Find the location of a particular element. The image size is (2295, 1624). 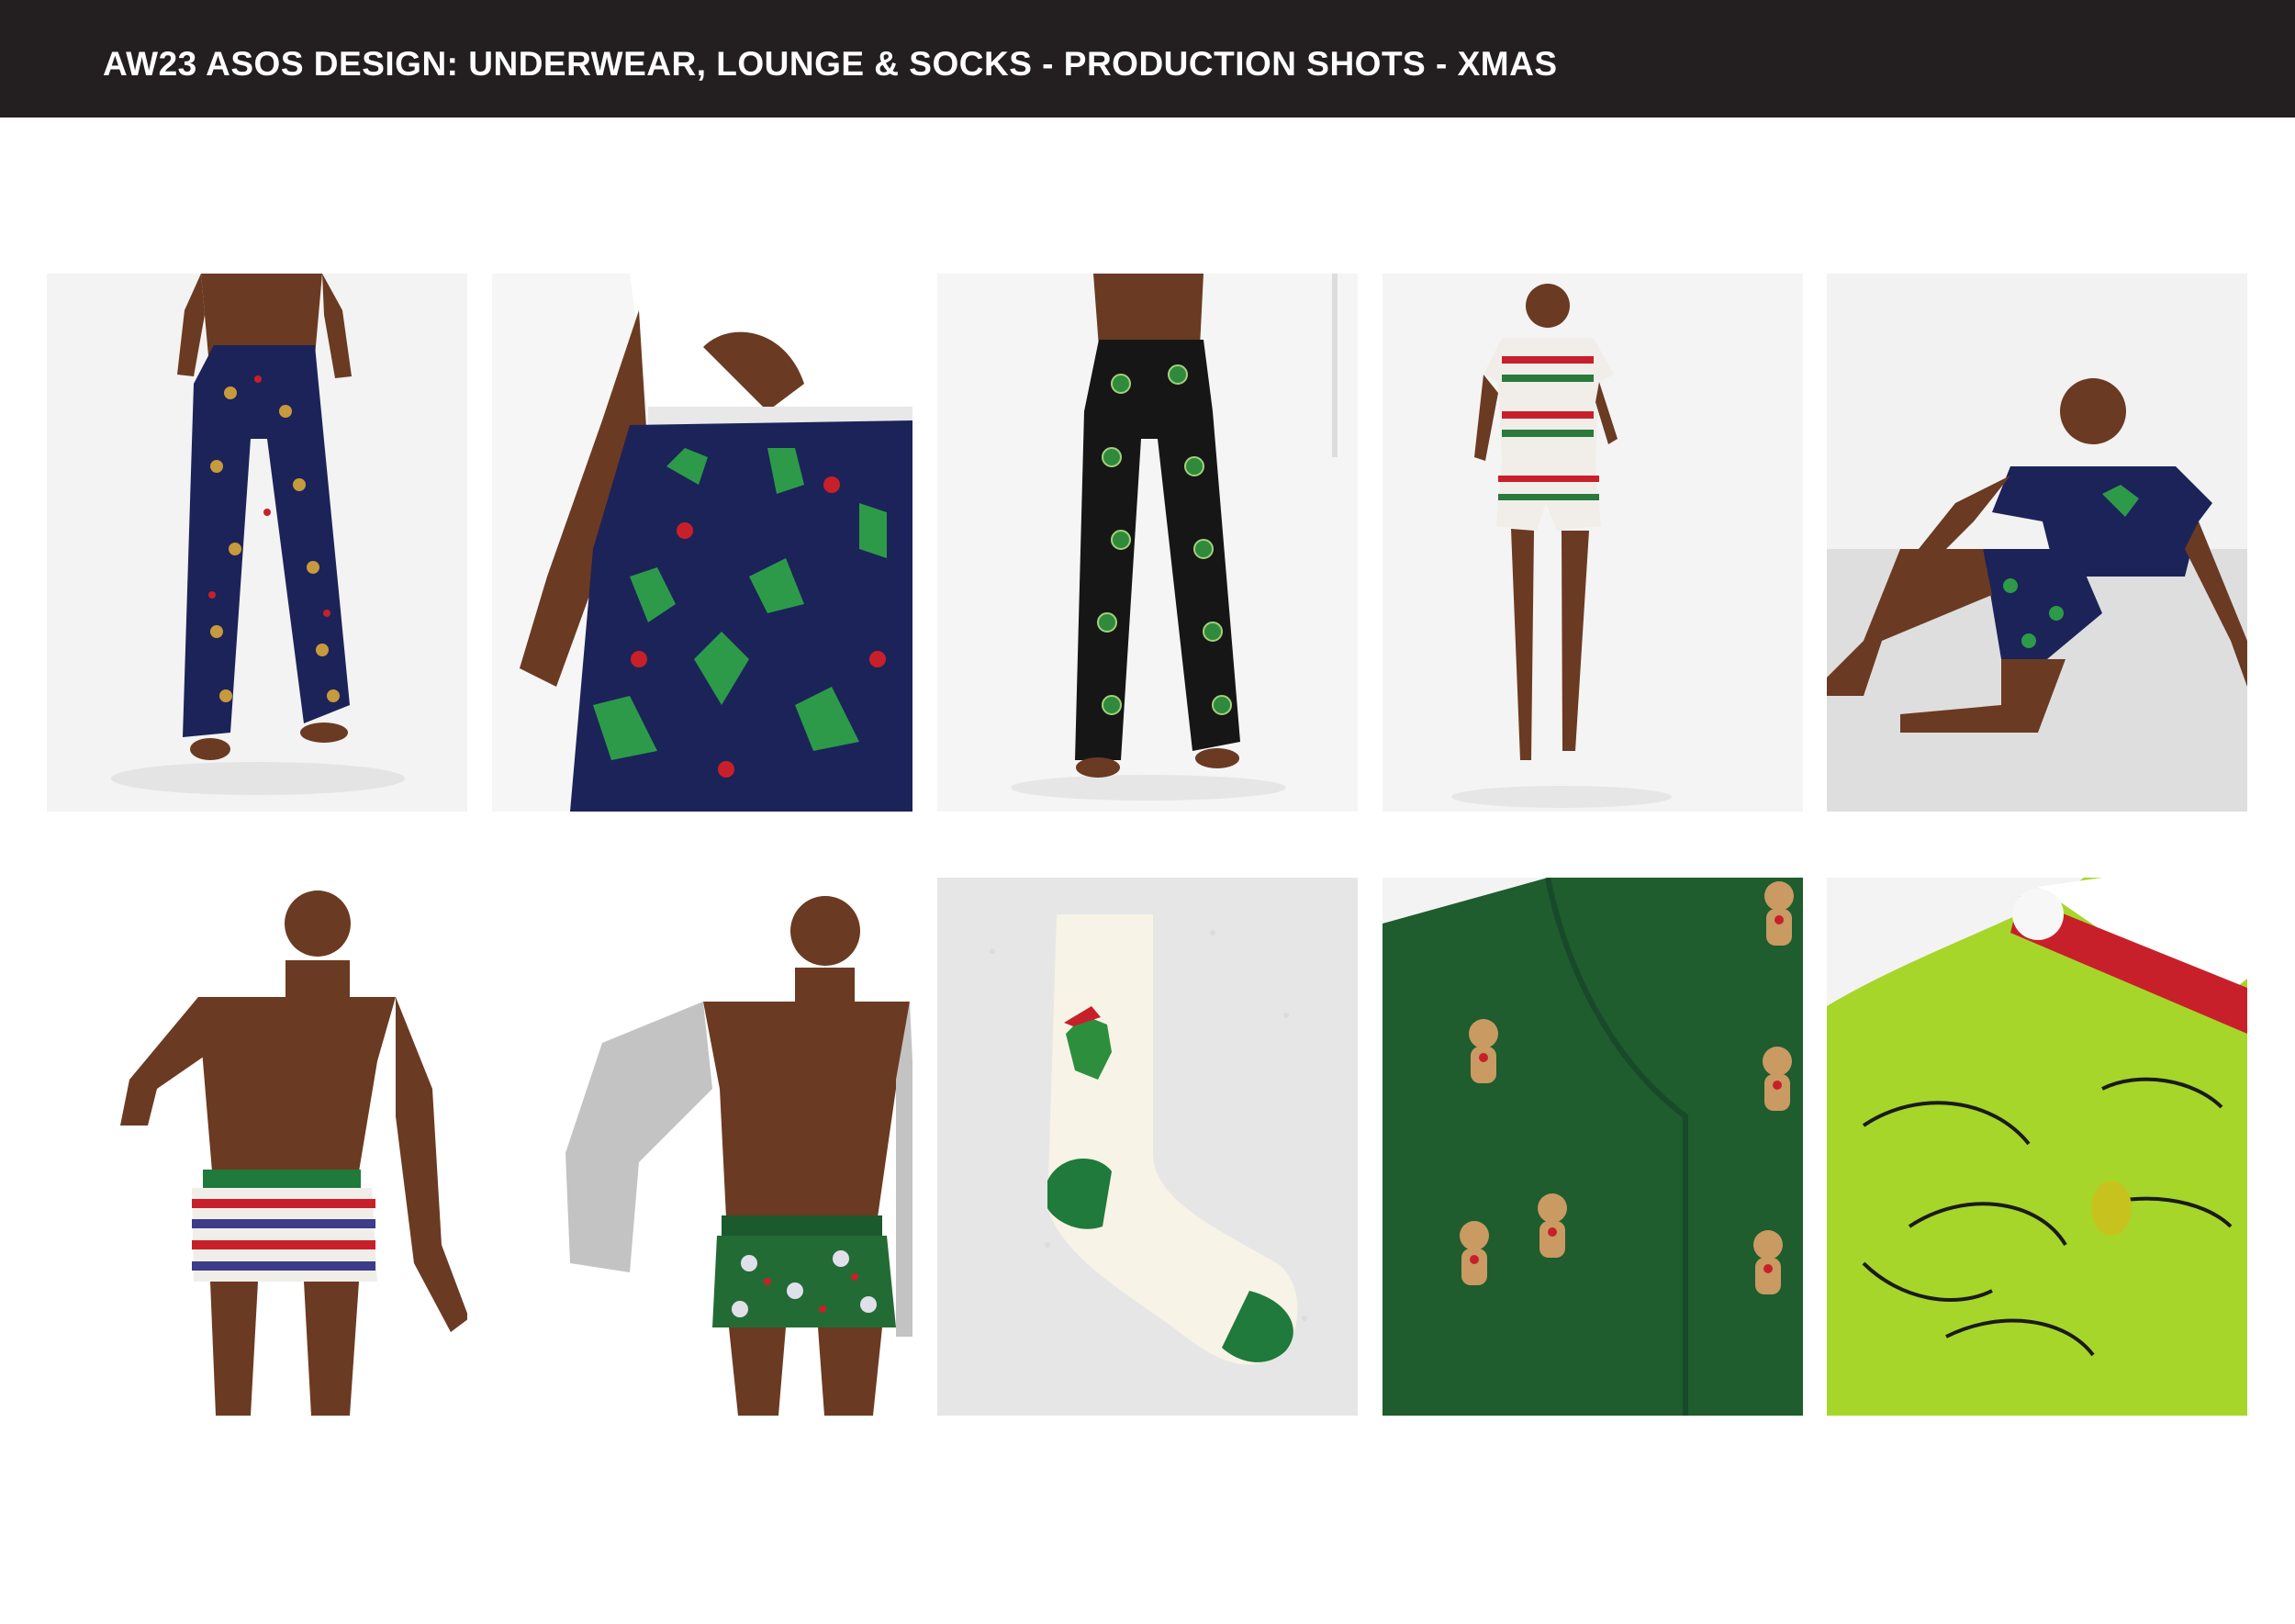

product-photo-black-sprout-lounge-pants is located at coordinates (1147, 543).